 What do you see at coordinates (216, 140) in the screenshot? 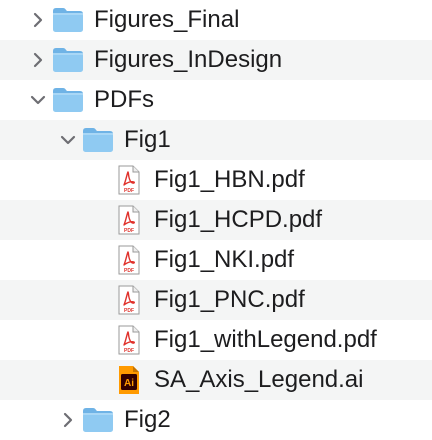
I see `tree-row-fig1: Fig1` at bounding box center [216, 140].